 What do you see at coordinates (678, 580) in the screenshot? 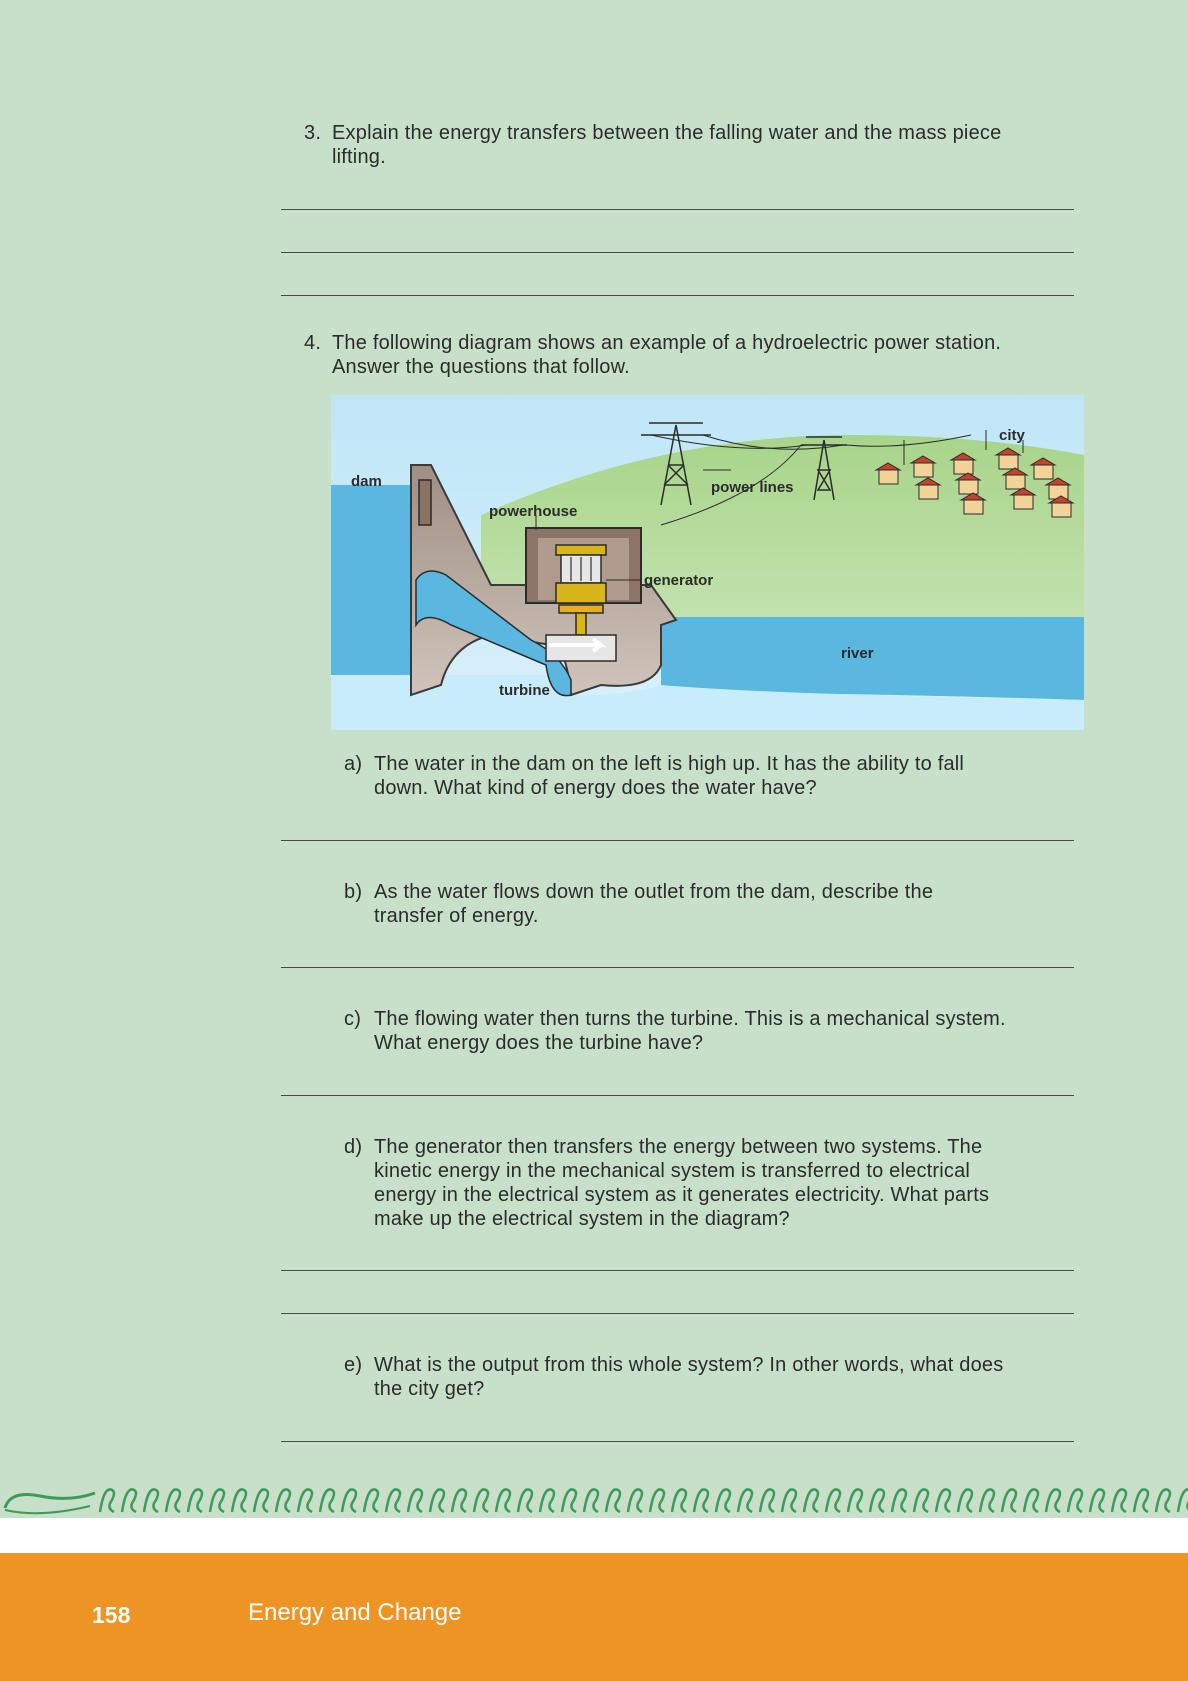
I see `label-generator: generator` at bounding box center [678, 580].